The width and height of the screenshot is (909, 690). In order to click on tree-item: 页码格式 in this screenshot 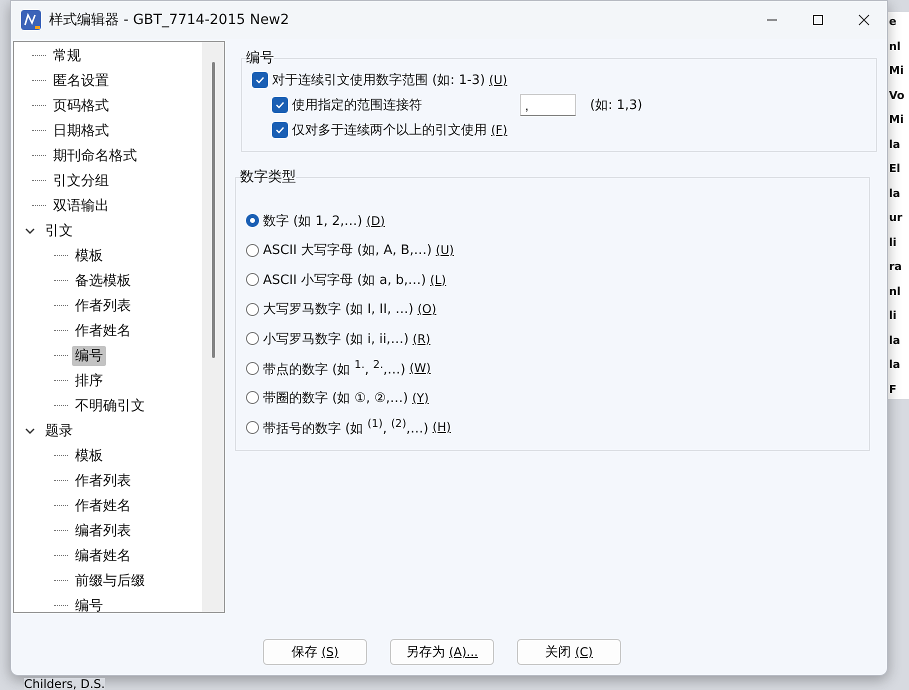, I will do `click(81, 106)`.